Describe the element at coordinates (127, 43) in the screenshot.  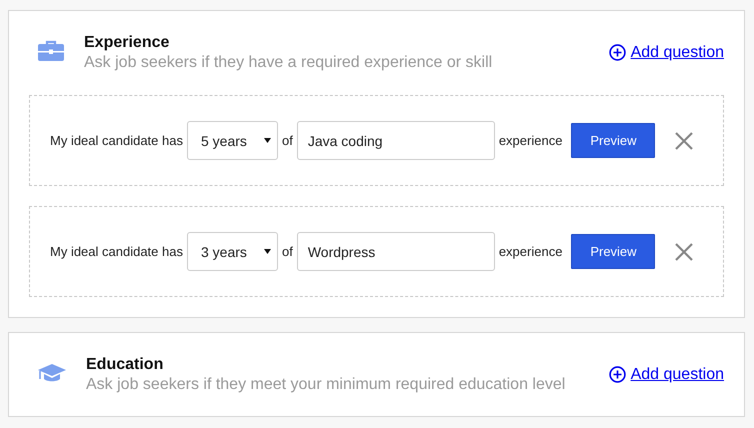
I see `section-title: Experience` at that location.